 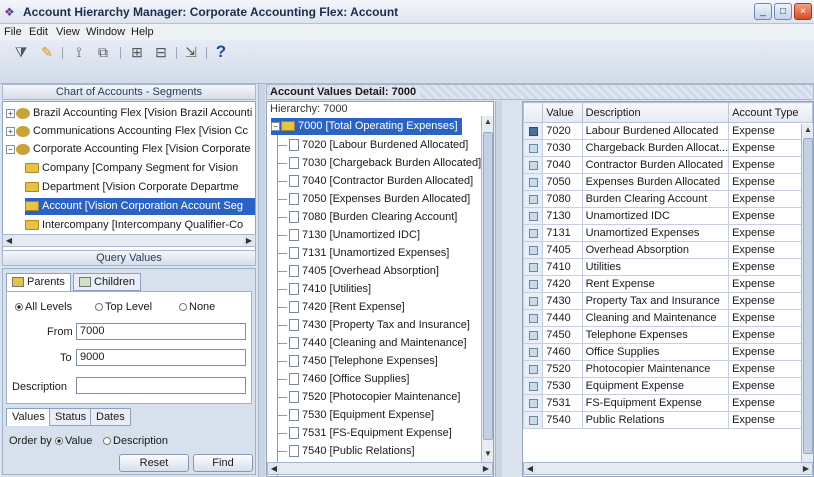 What do you see at coordinates (668, 403) in the screenshot?
I see `table-row: 7531 FS-Equipment Expense Expense` at bounding box center [668, 403].